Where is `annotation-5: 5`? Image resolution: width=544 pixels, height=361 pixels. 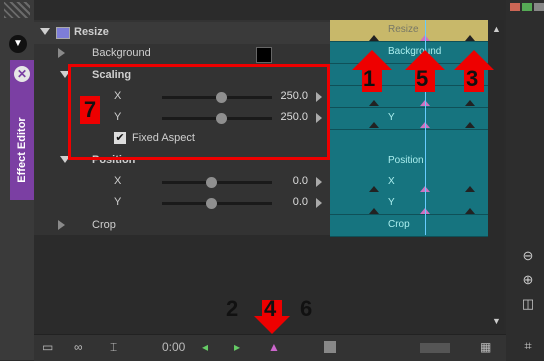 annotation-5: 5 is located at coordinates (422, 78).